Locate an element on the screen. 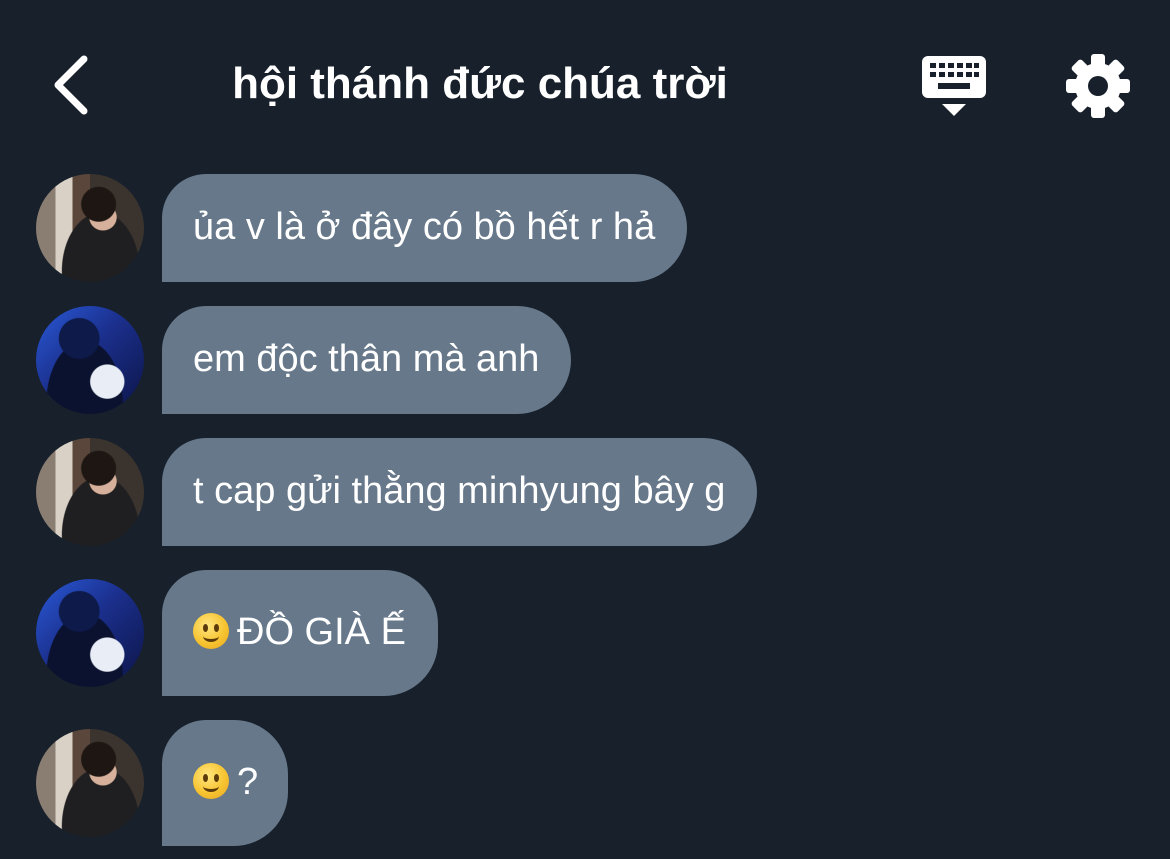  message-row: ủa v là ở đây có bồ hết r hả is located at coordinates (362, 228).